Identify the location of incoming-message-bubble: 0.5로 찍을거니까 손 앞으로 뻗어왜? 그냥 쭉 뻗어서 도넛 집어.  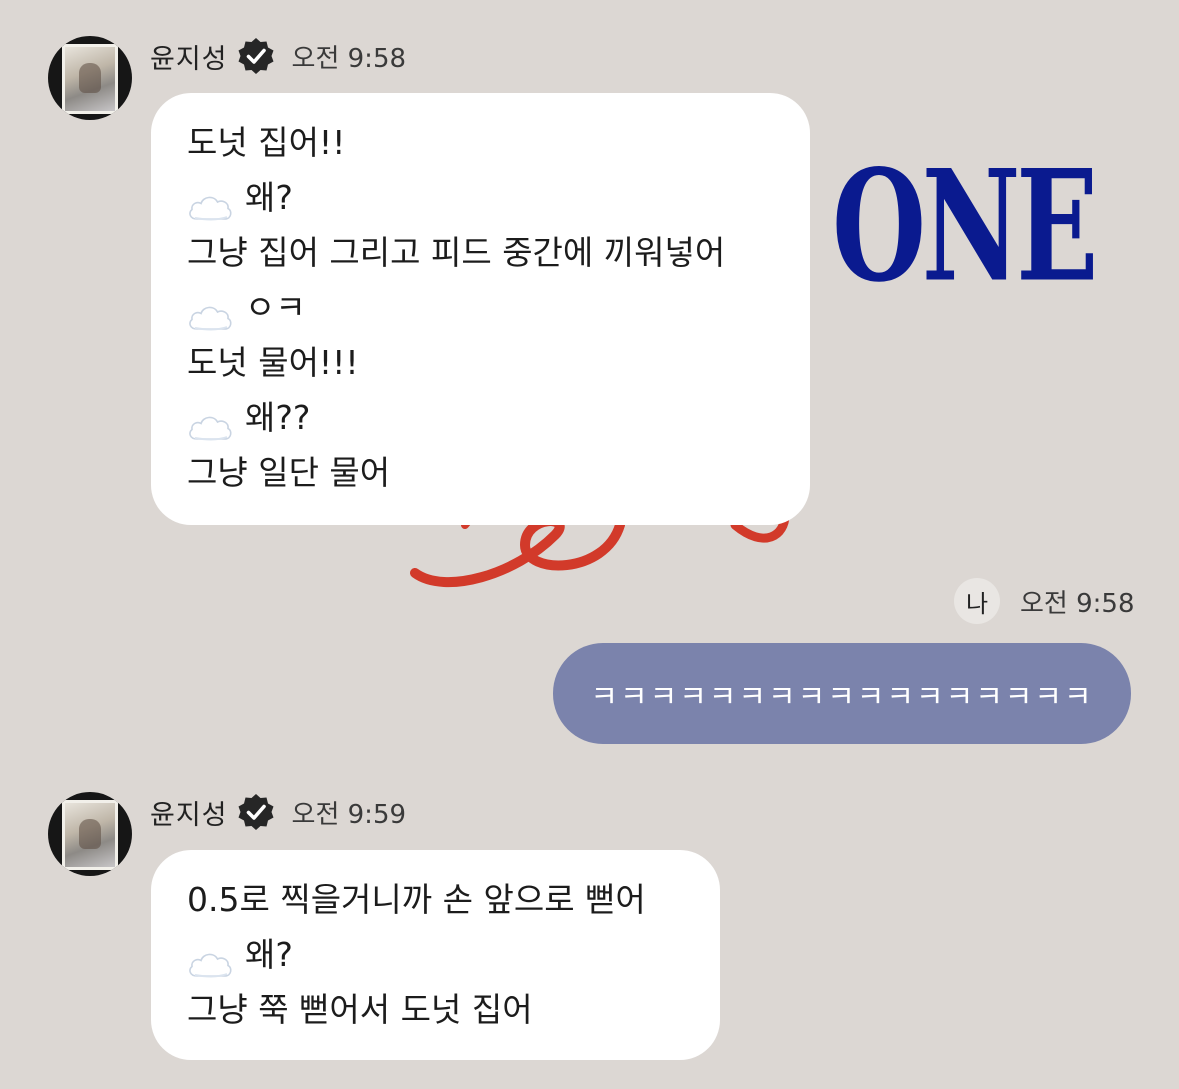
(435, 955).